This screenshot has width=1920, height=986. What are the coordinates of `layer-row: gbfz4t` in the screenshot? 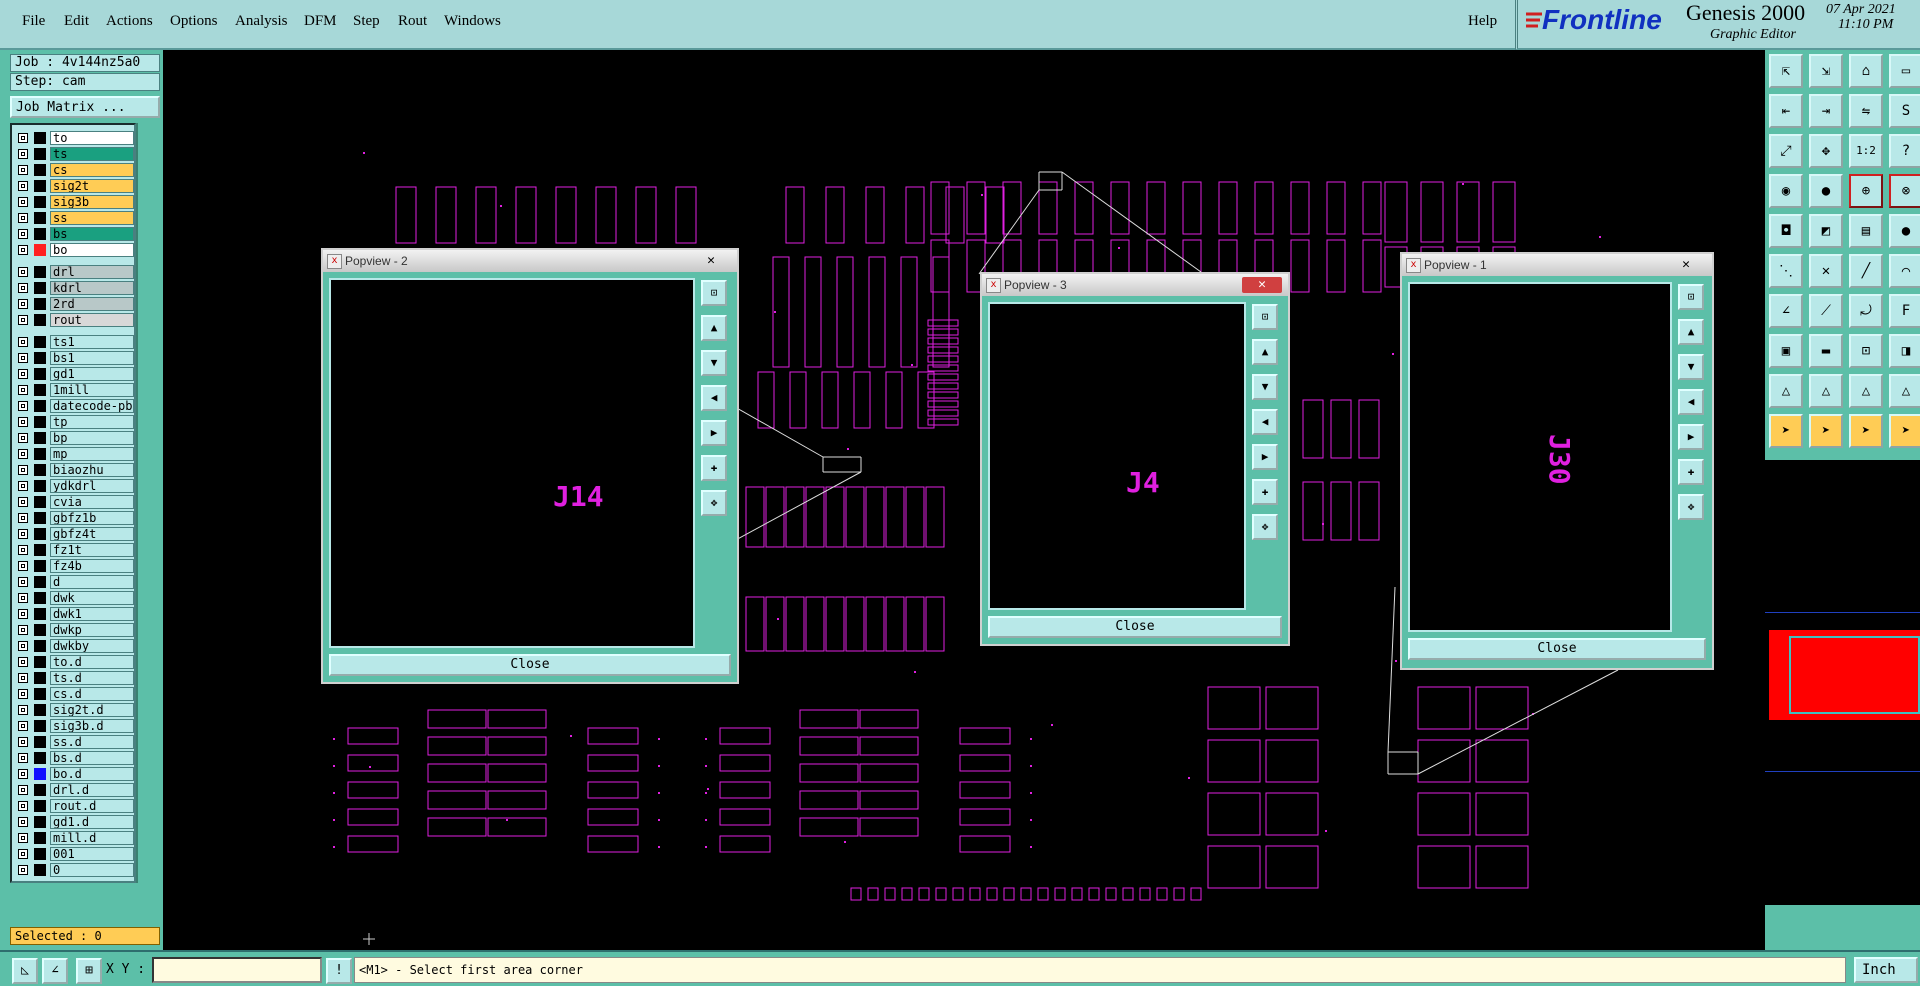 It's located at (75, 534).